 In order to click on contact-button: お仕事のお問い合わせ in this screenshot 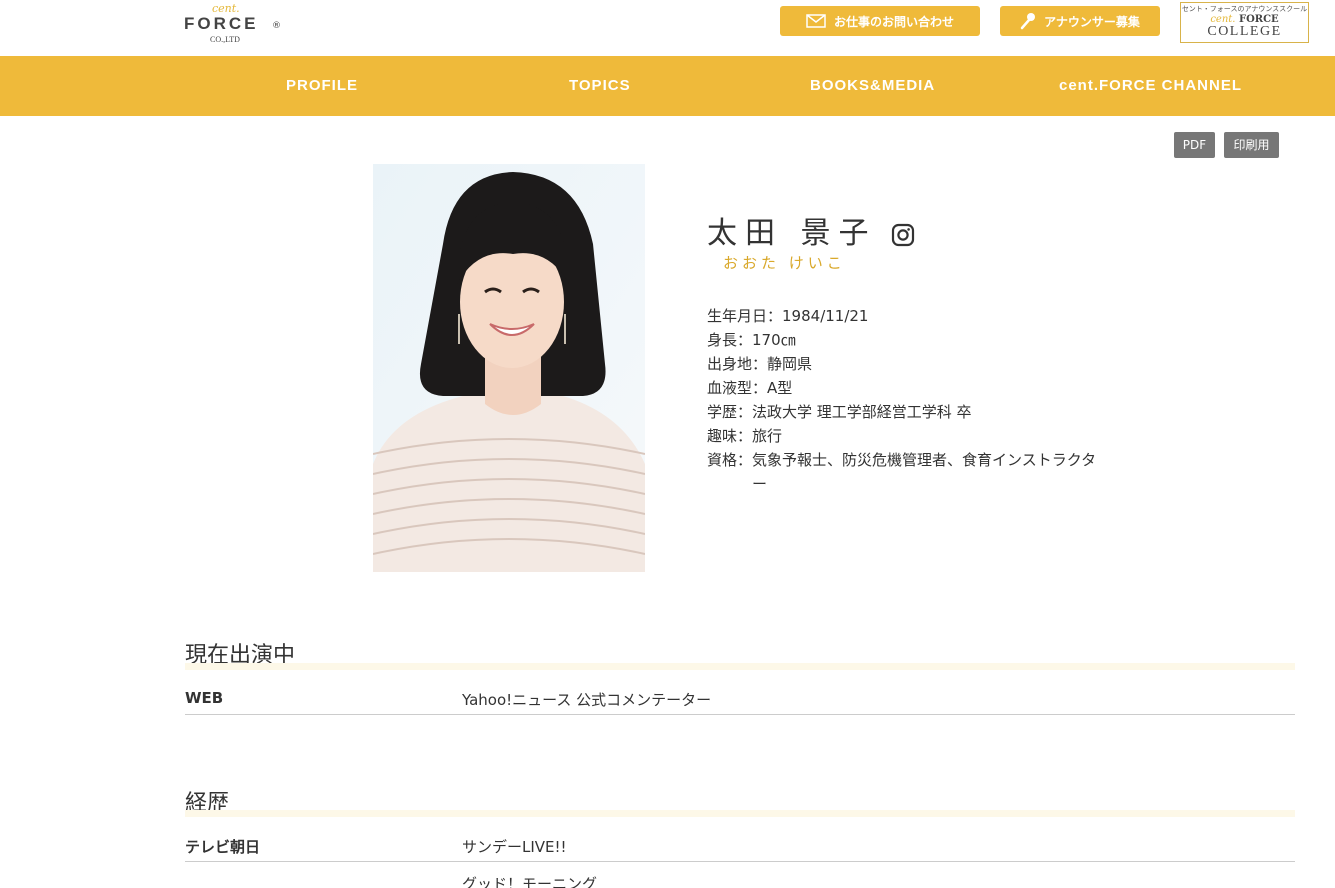, I will do `click(880, 21)`.